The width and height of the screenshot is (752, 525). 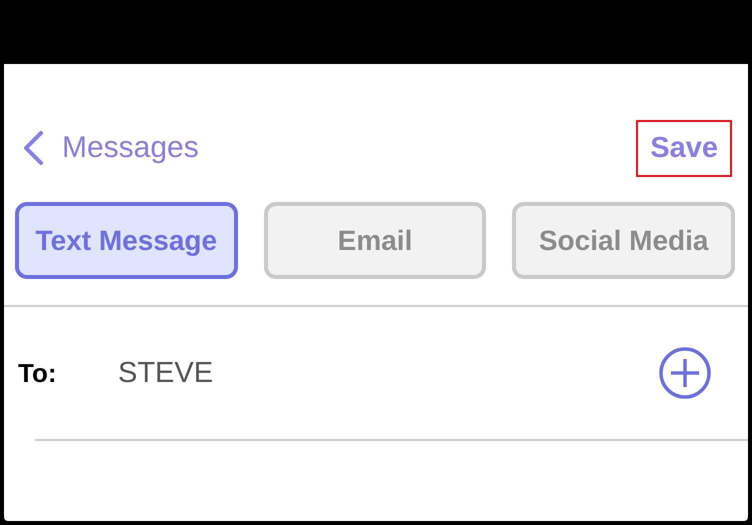 What do you see at coordinates (126, 240) in the screenshot?
I see `tab: Text Message` at bounding box center [126, 240].